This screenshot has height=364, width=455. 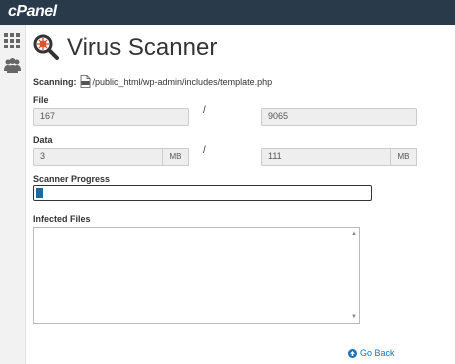 What do you see at coordinates (43, 140) in the screenshot?
I see `data-label: Data` at bounding box center [43, 140].